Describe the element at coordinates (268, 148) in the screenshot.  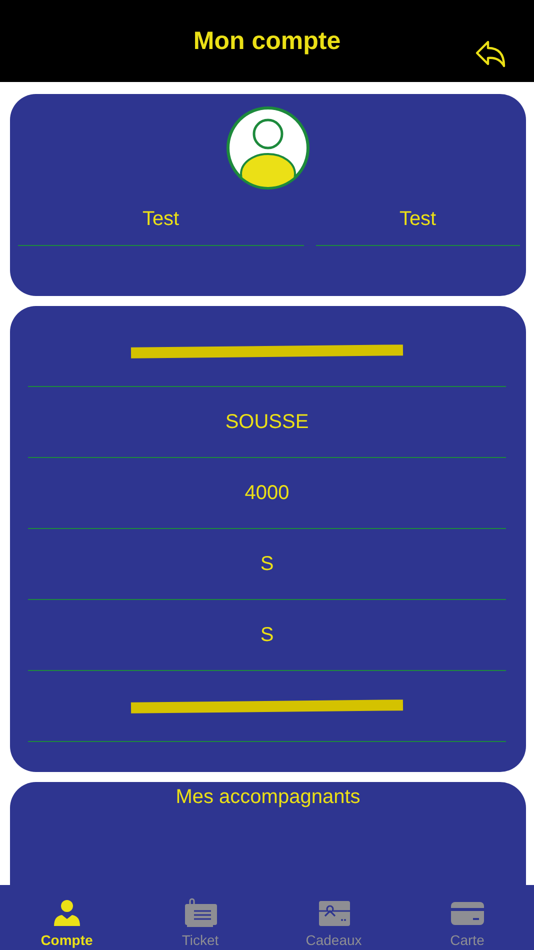
I see `avatar-icon` at that location.